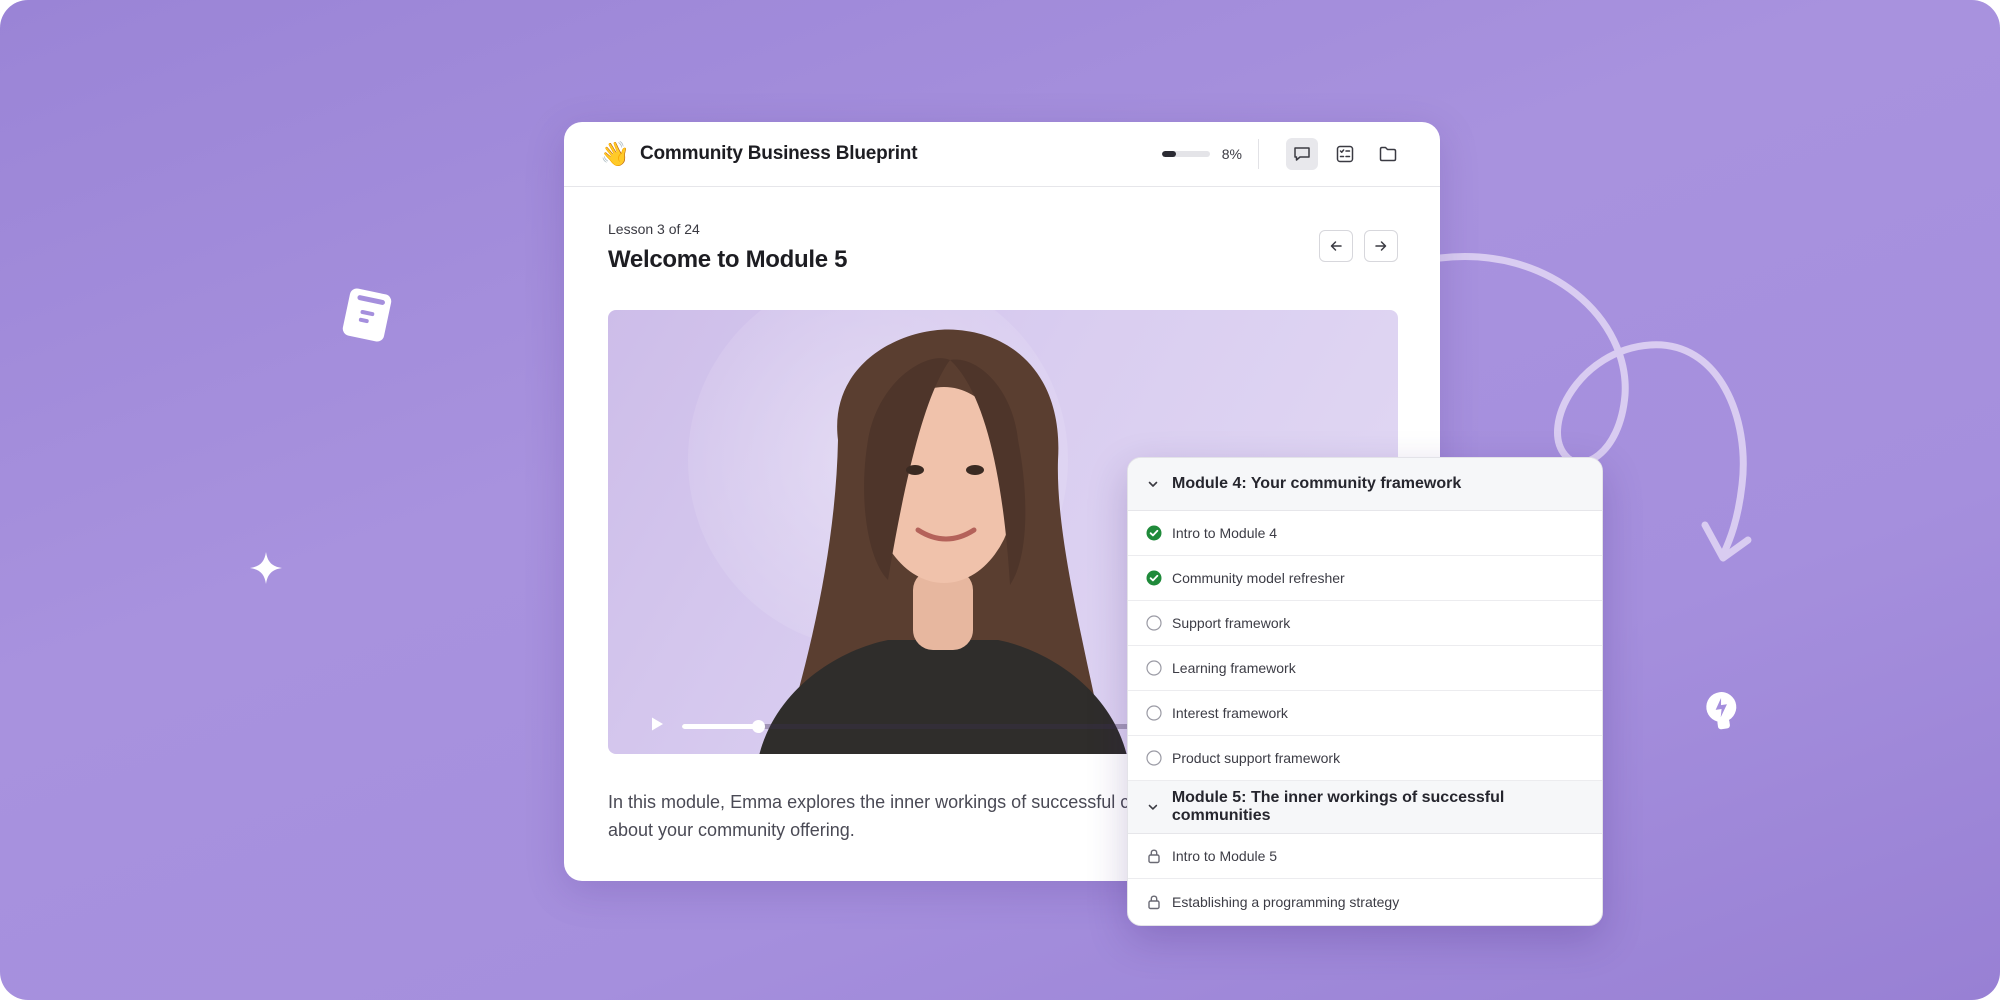  What do you see at coordinates (779, 153) in the screenshot?
I see `course-title: Community Business Blueprint` at bounding box center [779, 153].